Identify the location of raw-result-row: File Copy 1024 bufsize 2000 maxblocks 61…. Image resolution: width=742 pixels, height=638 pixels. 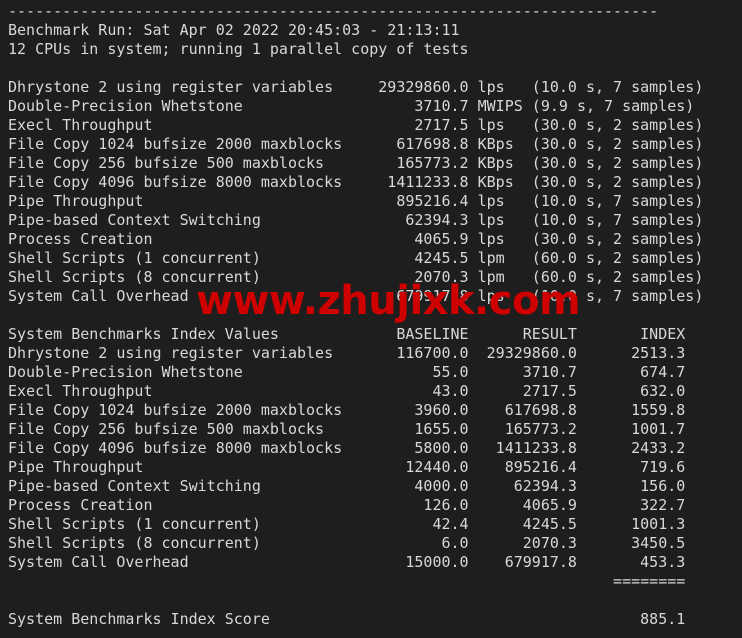
(356, 144).